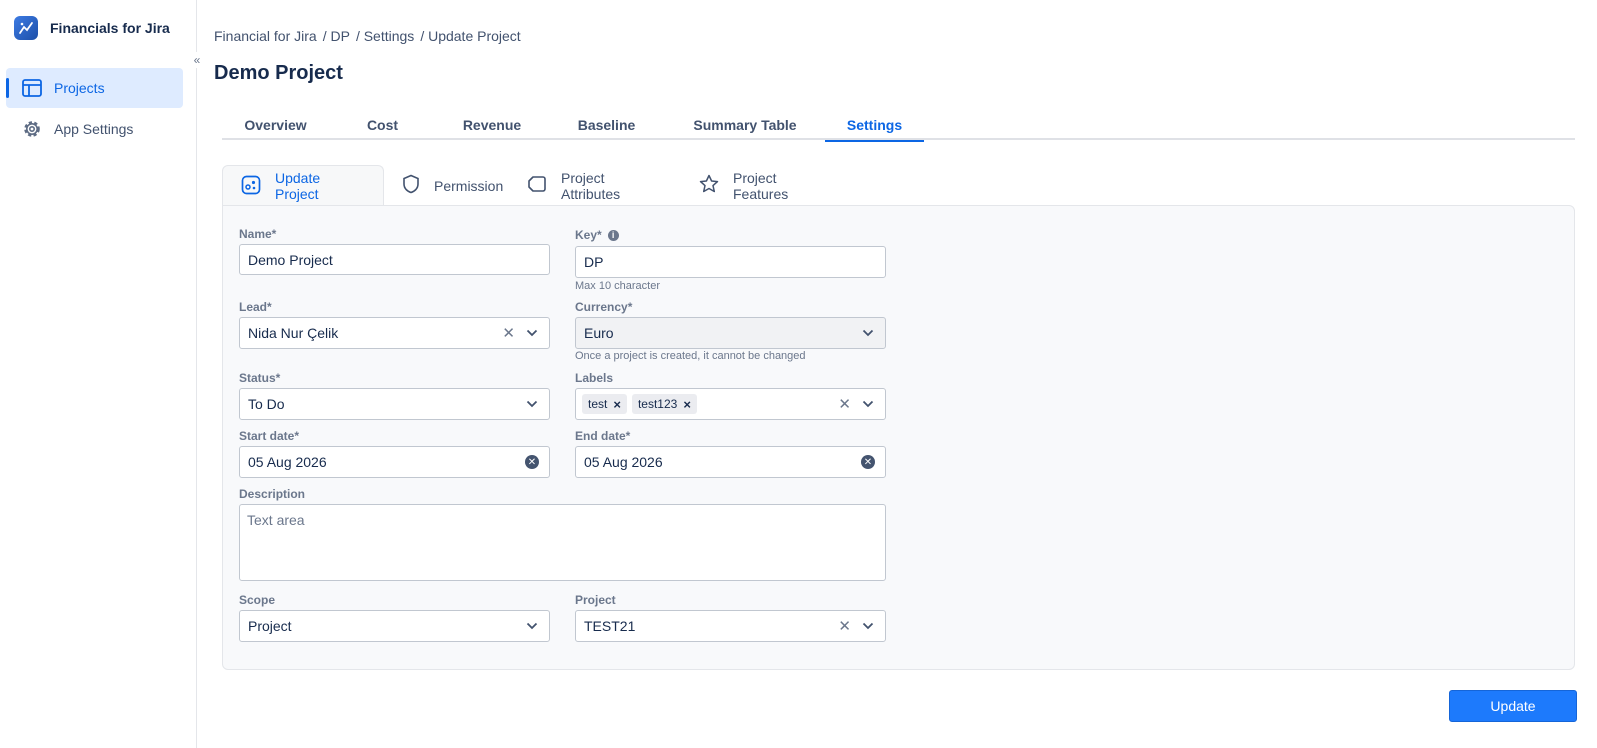 The height and width of the screenshot is (748, 1597). I want to click on project-value: TEST21, so click(610, 626).